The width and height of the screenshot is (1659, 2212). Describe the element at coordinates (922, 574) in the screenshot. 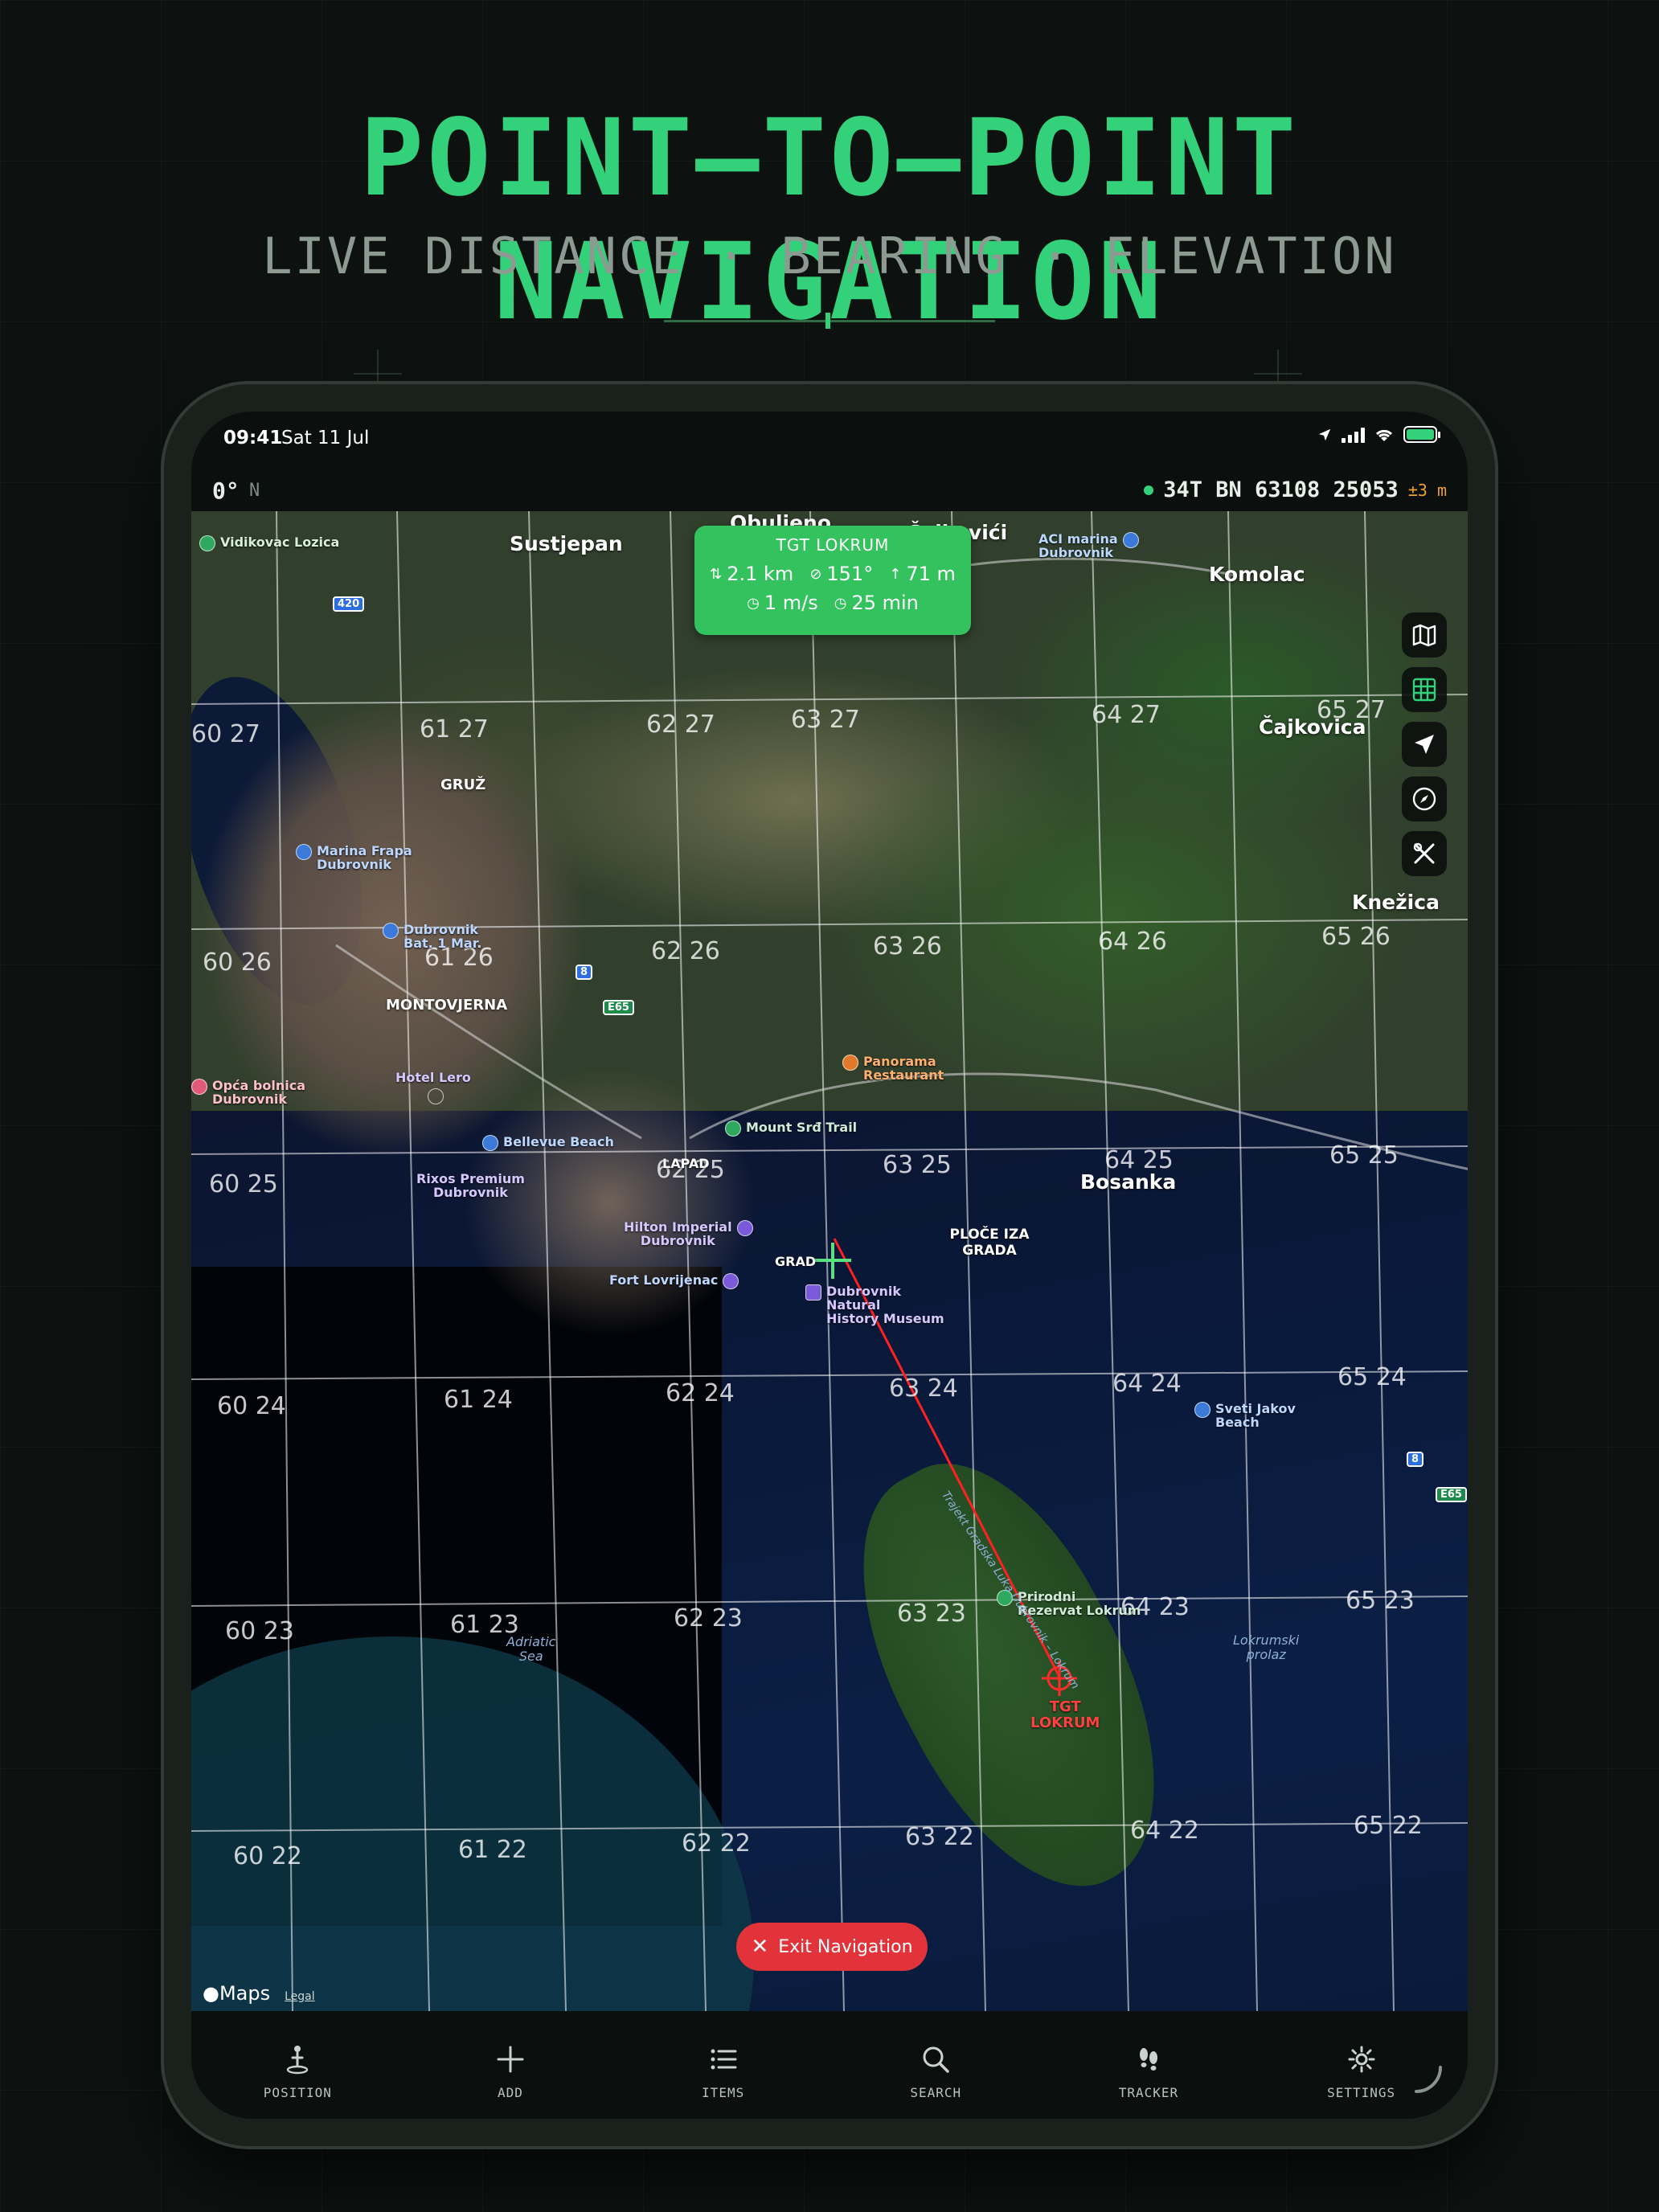

I see `elevation-stat: ↑ 71 m` at that location.